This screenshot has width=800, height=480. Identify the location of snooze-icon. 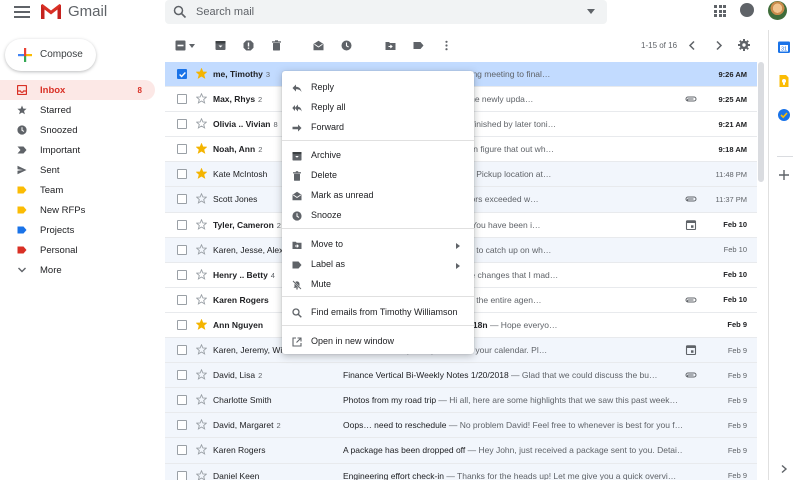
(346, 45).